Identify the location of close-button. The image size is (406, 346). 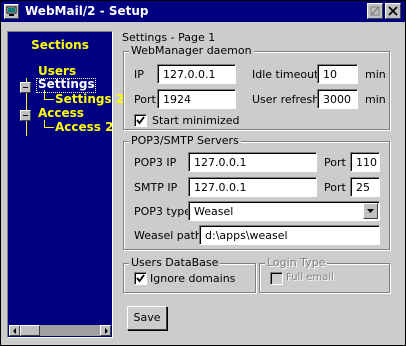
(393, 11).